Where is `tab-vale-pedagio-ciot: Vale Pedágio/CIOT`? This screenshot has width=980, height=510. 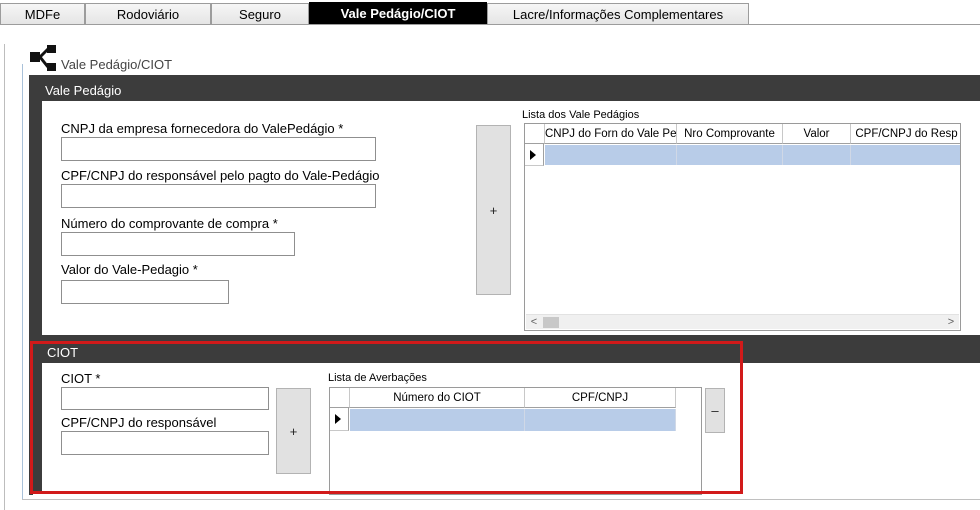
tab-vale-pedagio-ciot: Vale Pedágio/CIOT is located at coordinates (398, 13).